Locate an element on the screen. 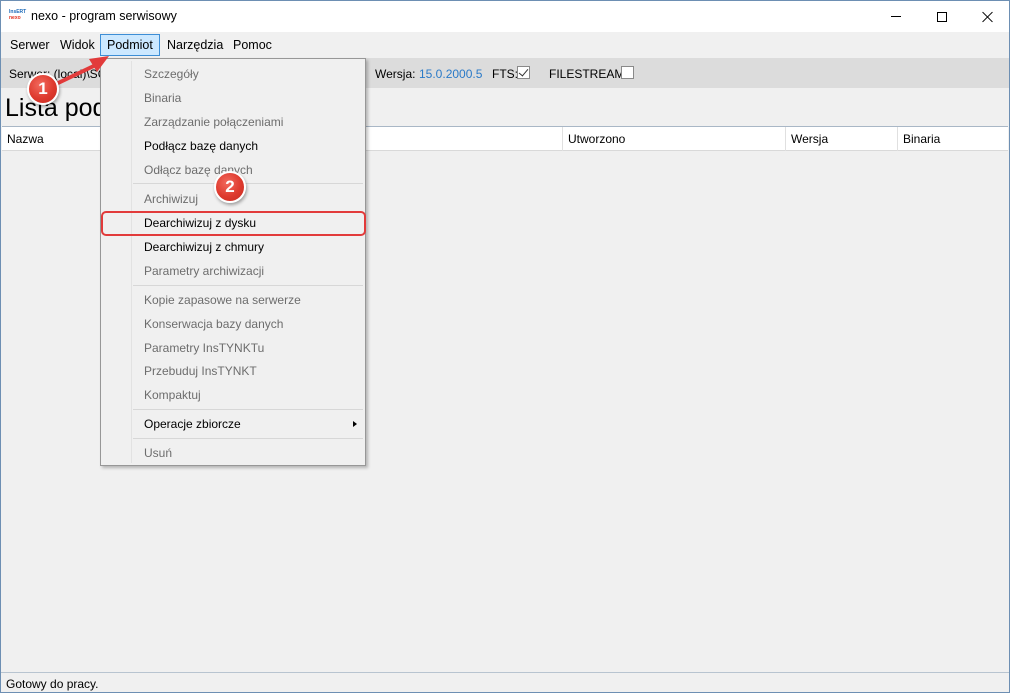 The height and width of the screenshot is (693, 1010). title-bar: InsERT nexo nexo - program serwisowy is located at coordinates (505, 16).